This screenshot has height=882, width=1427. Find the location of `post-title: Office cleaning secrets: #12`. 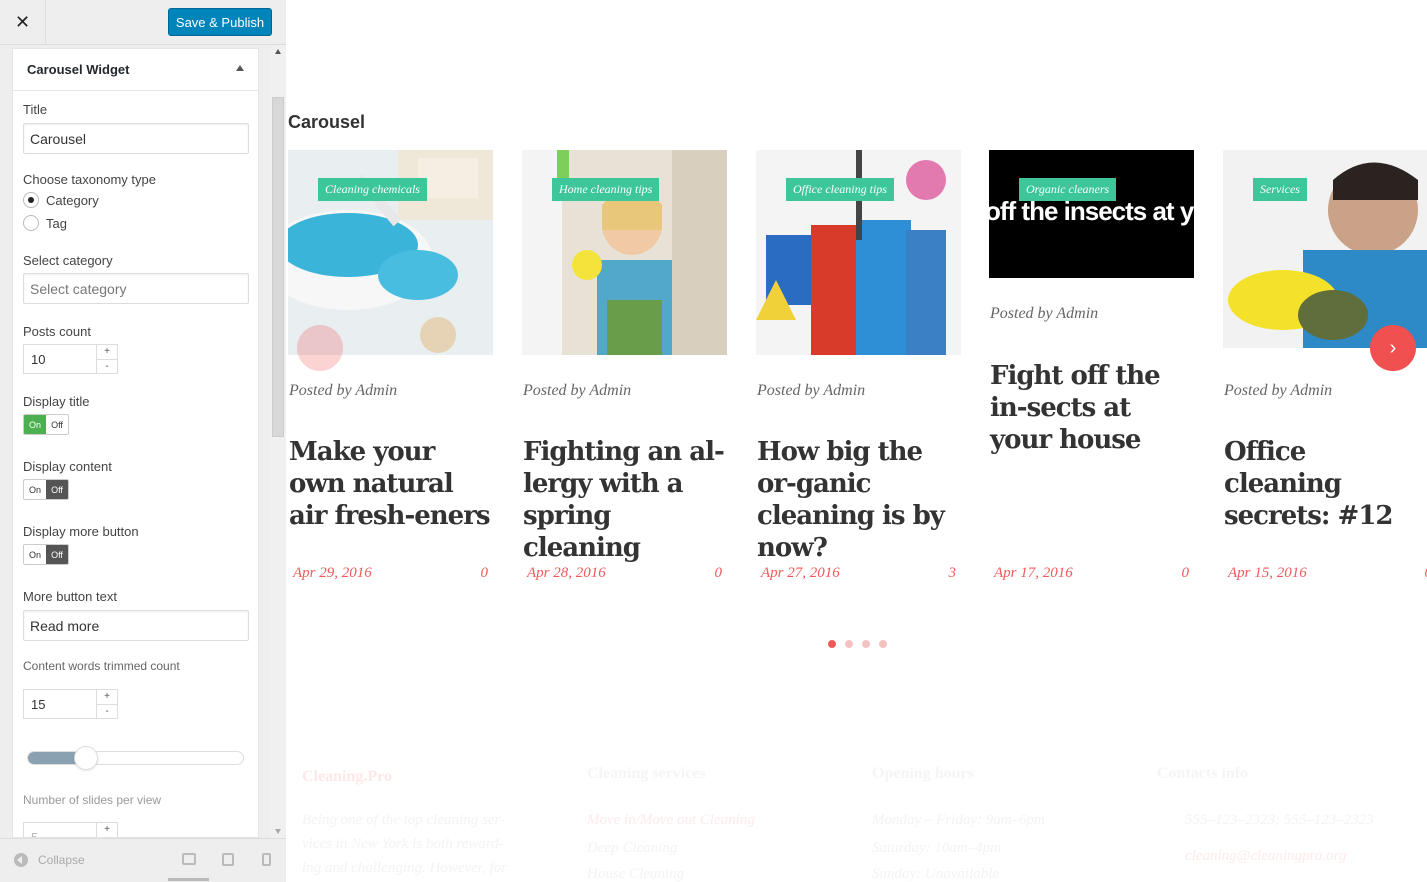

post-title: Office cleaning secrets: #12 is located at coordinates (1325, 484).